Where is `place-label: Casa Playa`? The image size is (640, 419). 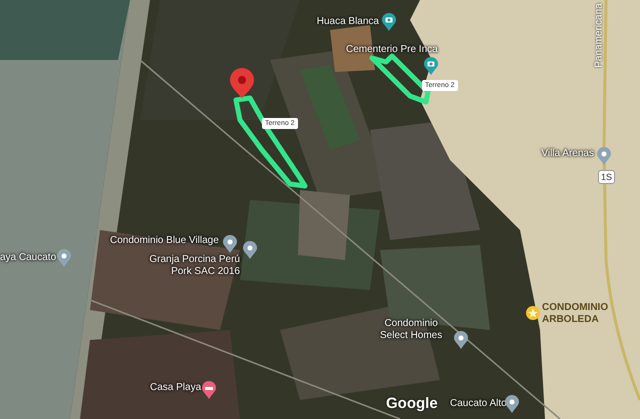
place-label: Casa Playa is located at coordinates (176, 388).